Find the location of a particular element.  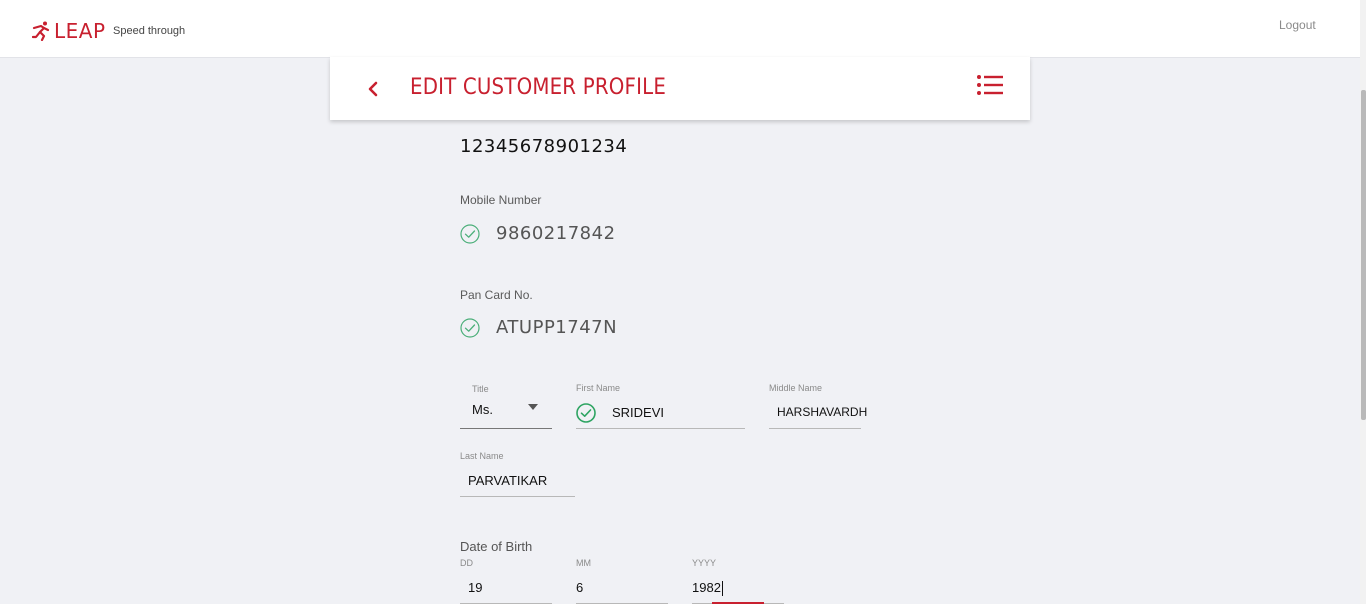

dob-month-label: MM is located at coordinates (583, 563).